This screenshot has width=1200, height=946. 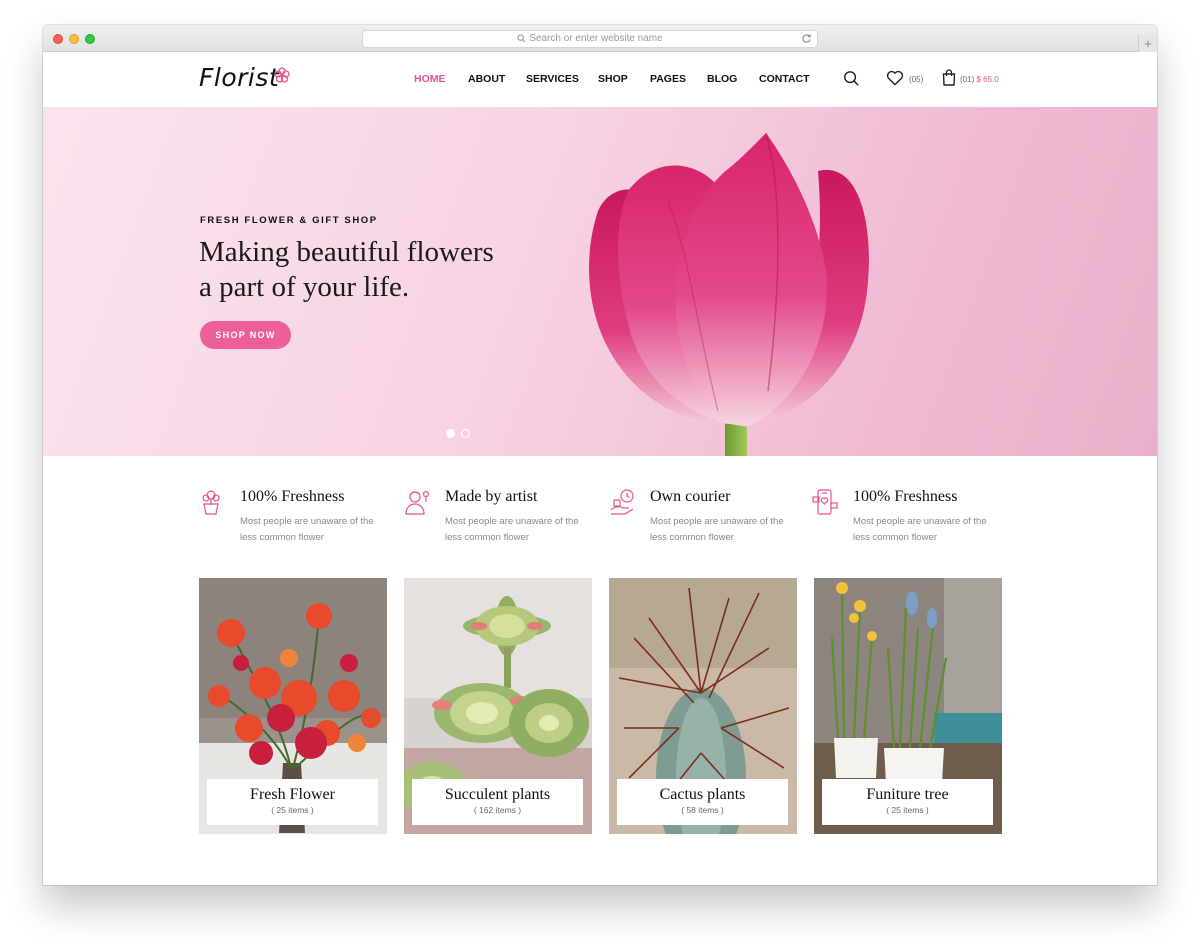 I want to click on minimize-window-button, so click(x=74, y=39).